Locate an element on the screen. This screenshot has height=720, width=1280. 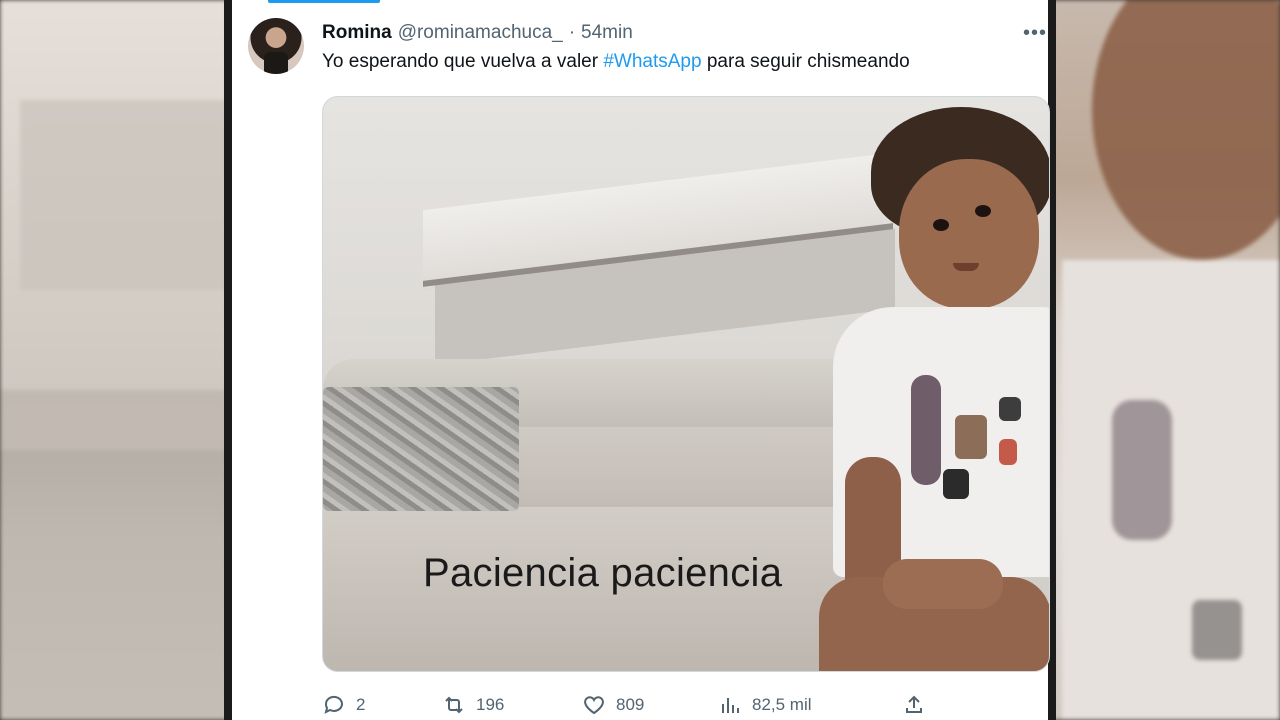
tweet-actions: 2 196 809 82,5 mil is located at coordinates (672, 705).